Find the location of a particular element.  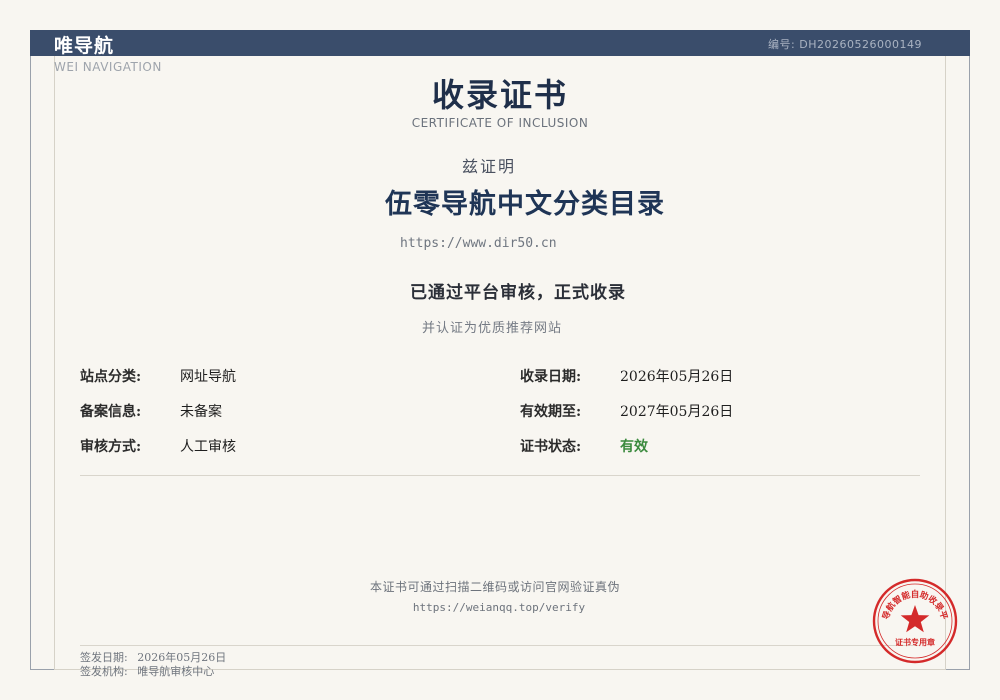

certificate-subtitle: CERTIFICATE OF INCLUSION is located at coordinates (500, 123).